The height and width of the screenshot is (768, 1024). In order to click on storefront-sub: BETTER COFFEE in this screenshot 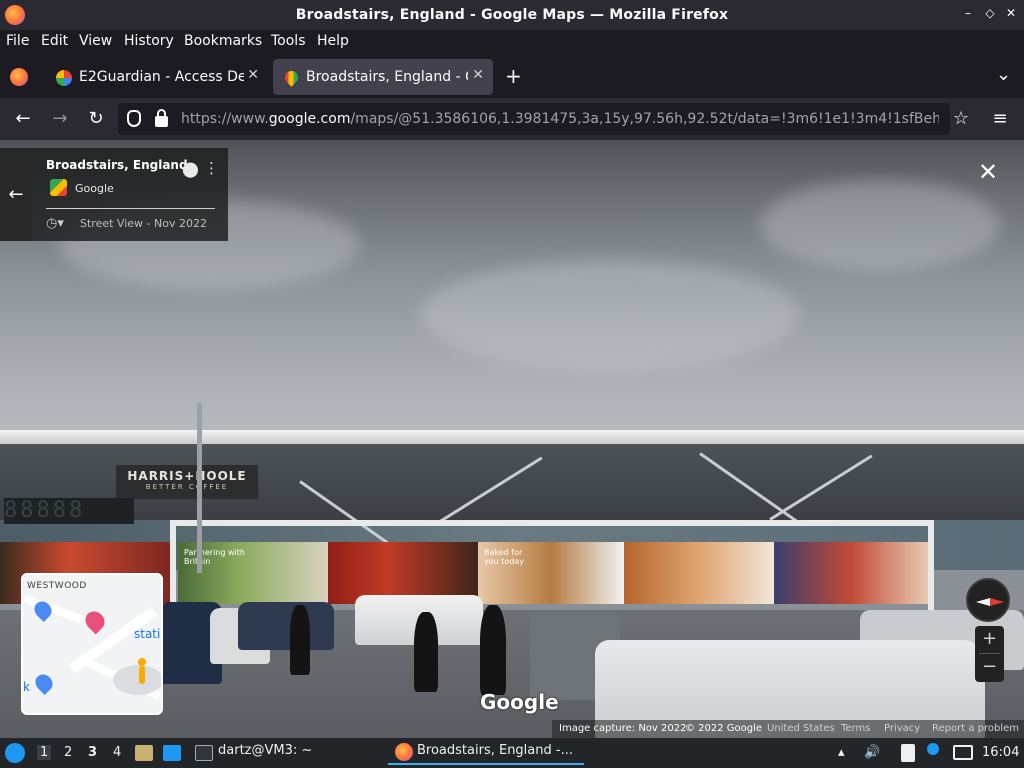, I will do `click(187, 487)`.